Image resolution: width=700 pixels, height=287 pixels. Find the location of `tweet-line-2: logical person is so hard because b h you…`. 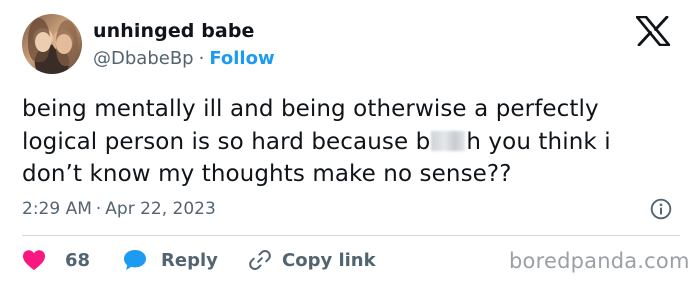

tweet-line-2: logical person is so hard because b h you… is located at coordinates (352, 142).